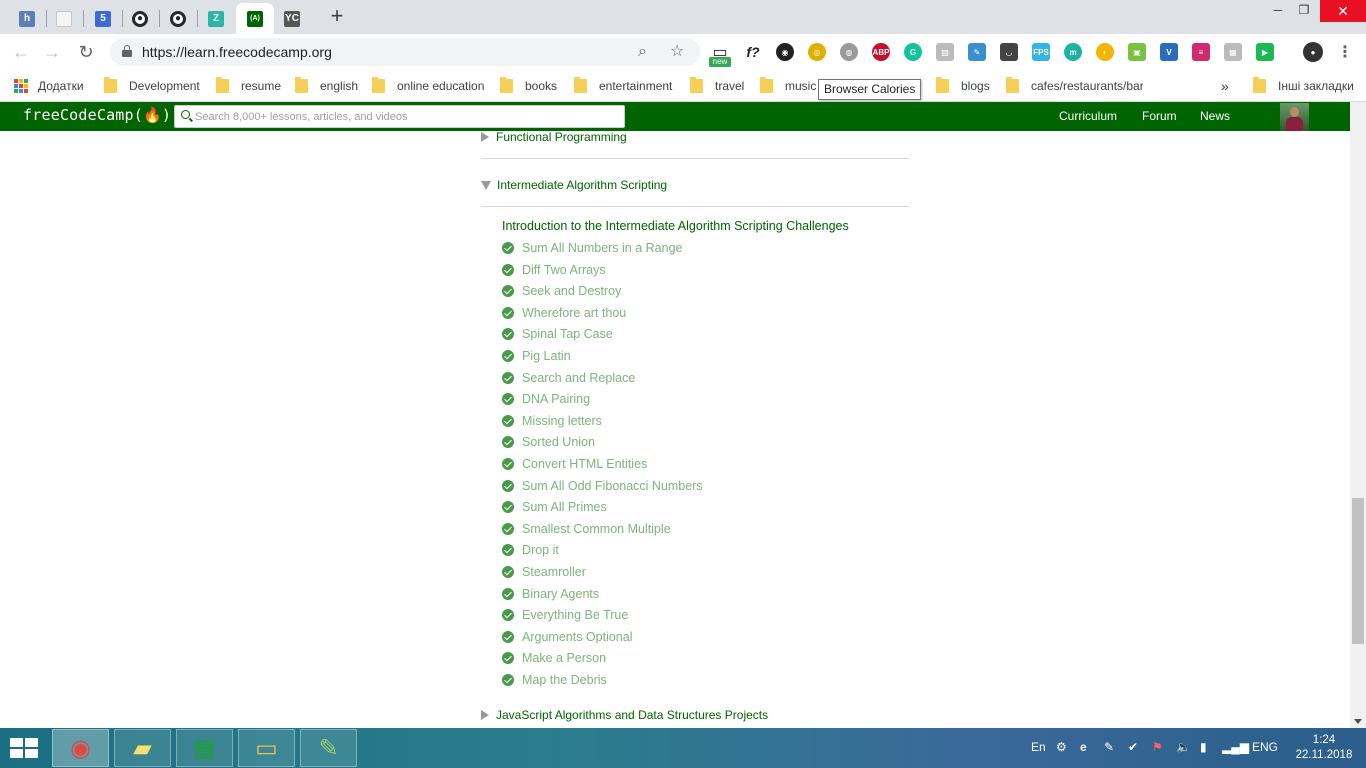 The height and width of the screenshot is (768, 1366). What do you see at coordinates (788, 86) in the screenshot?
I see `bookmark-folder: music` at bounding box center [788, 86].